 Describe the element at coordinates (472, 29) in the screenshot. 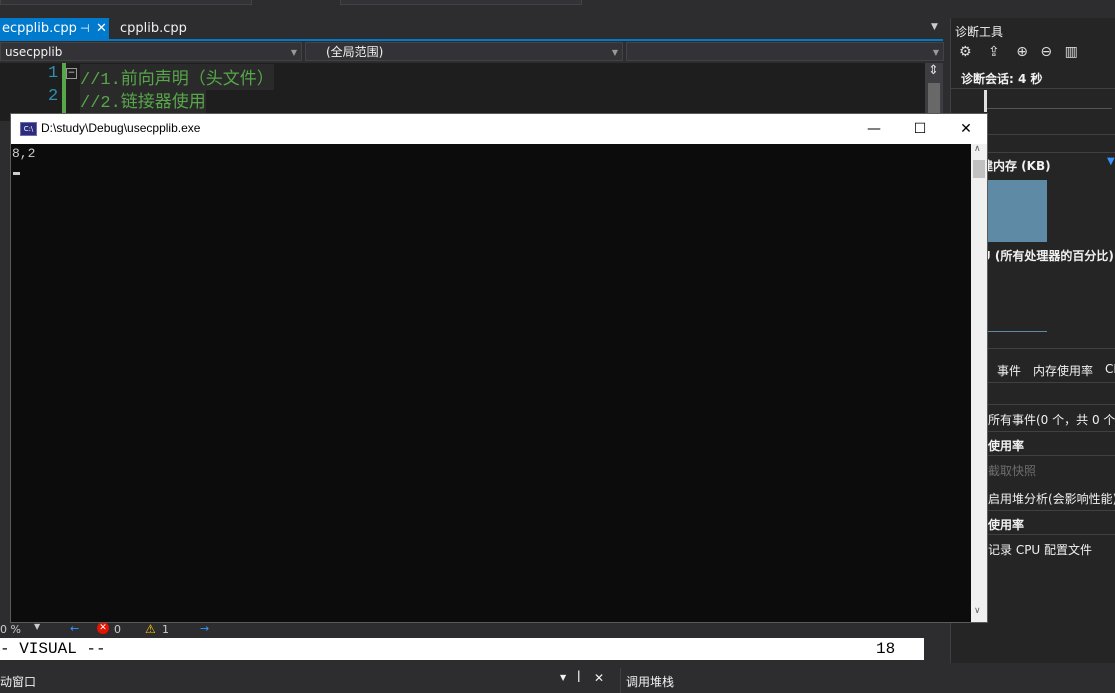

I see `document-tab-bar: ecpplib.cpp ⊣ ✕ cpplib.cpp ▼` at that location.